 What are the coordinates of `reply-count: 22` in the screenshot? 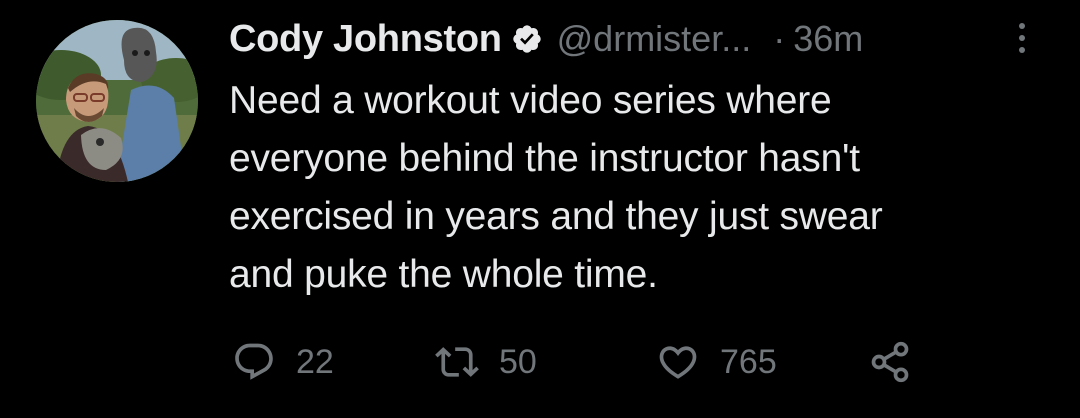 It's located at (315, 361).